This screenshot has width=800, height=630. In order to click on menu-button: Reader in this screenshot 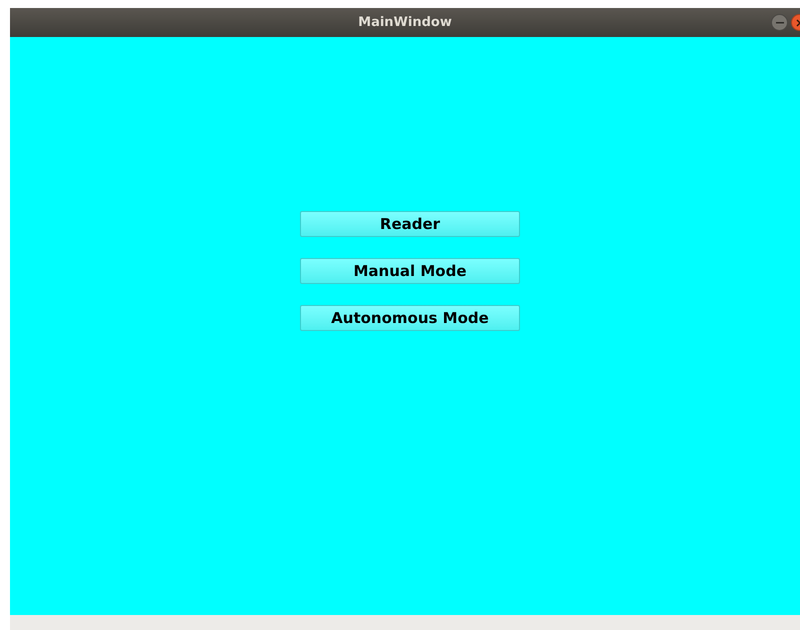, I will do `click(410, 224)`.